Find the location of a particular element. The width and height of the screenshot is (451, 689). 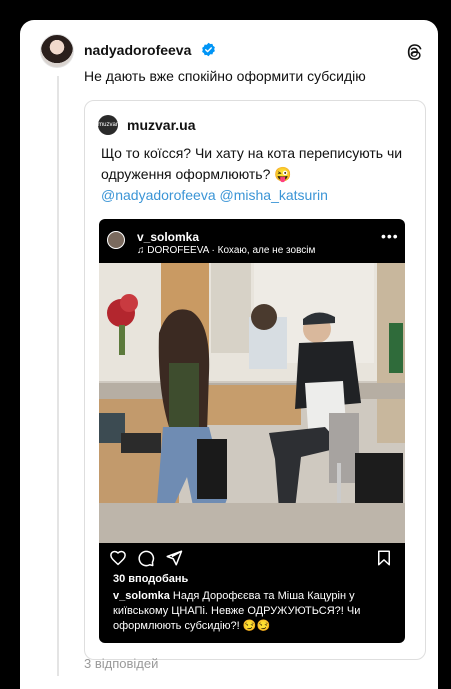

verified-badge-icon is located at coordinates (208, 49).